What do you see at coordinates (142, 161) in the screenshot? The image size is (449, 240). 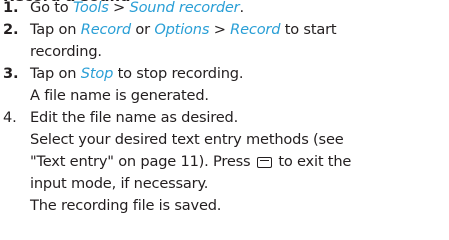 I see `step-text: "Text entry" on page 11). Press` at bounding box center [142, 161].